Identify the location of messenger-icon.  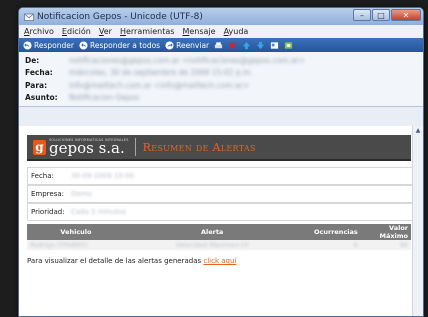
(288, 45).